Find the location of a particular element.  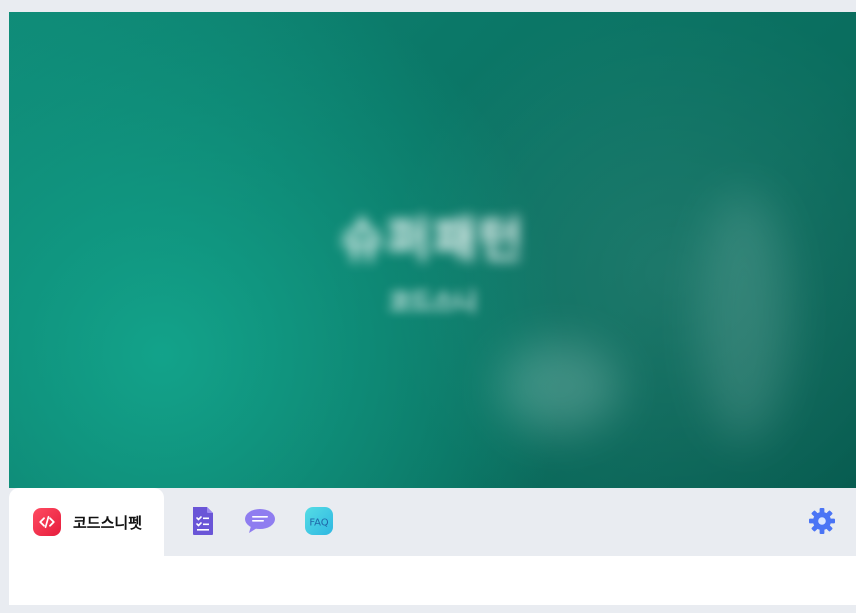

code-icon-svg is located at coordinates (47, 522).